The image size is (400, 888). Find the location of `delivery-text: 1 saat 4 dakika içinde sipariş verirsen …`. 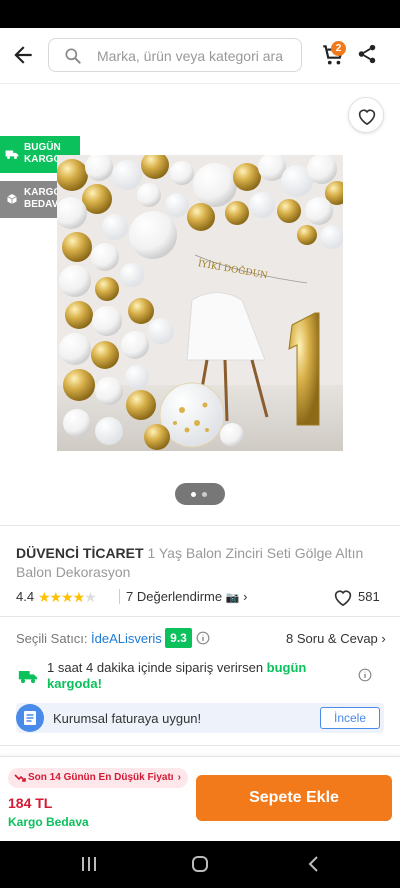

delivery-text: 1 saat 4 dakika içinde sipariş verirsen … is located at coordinates (192, 676).